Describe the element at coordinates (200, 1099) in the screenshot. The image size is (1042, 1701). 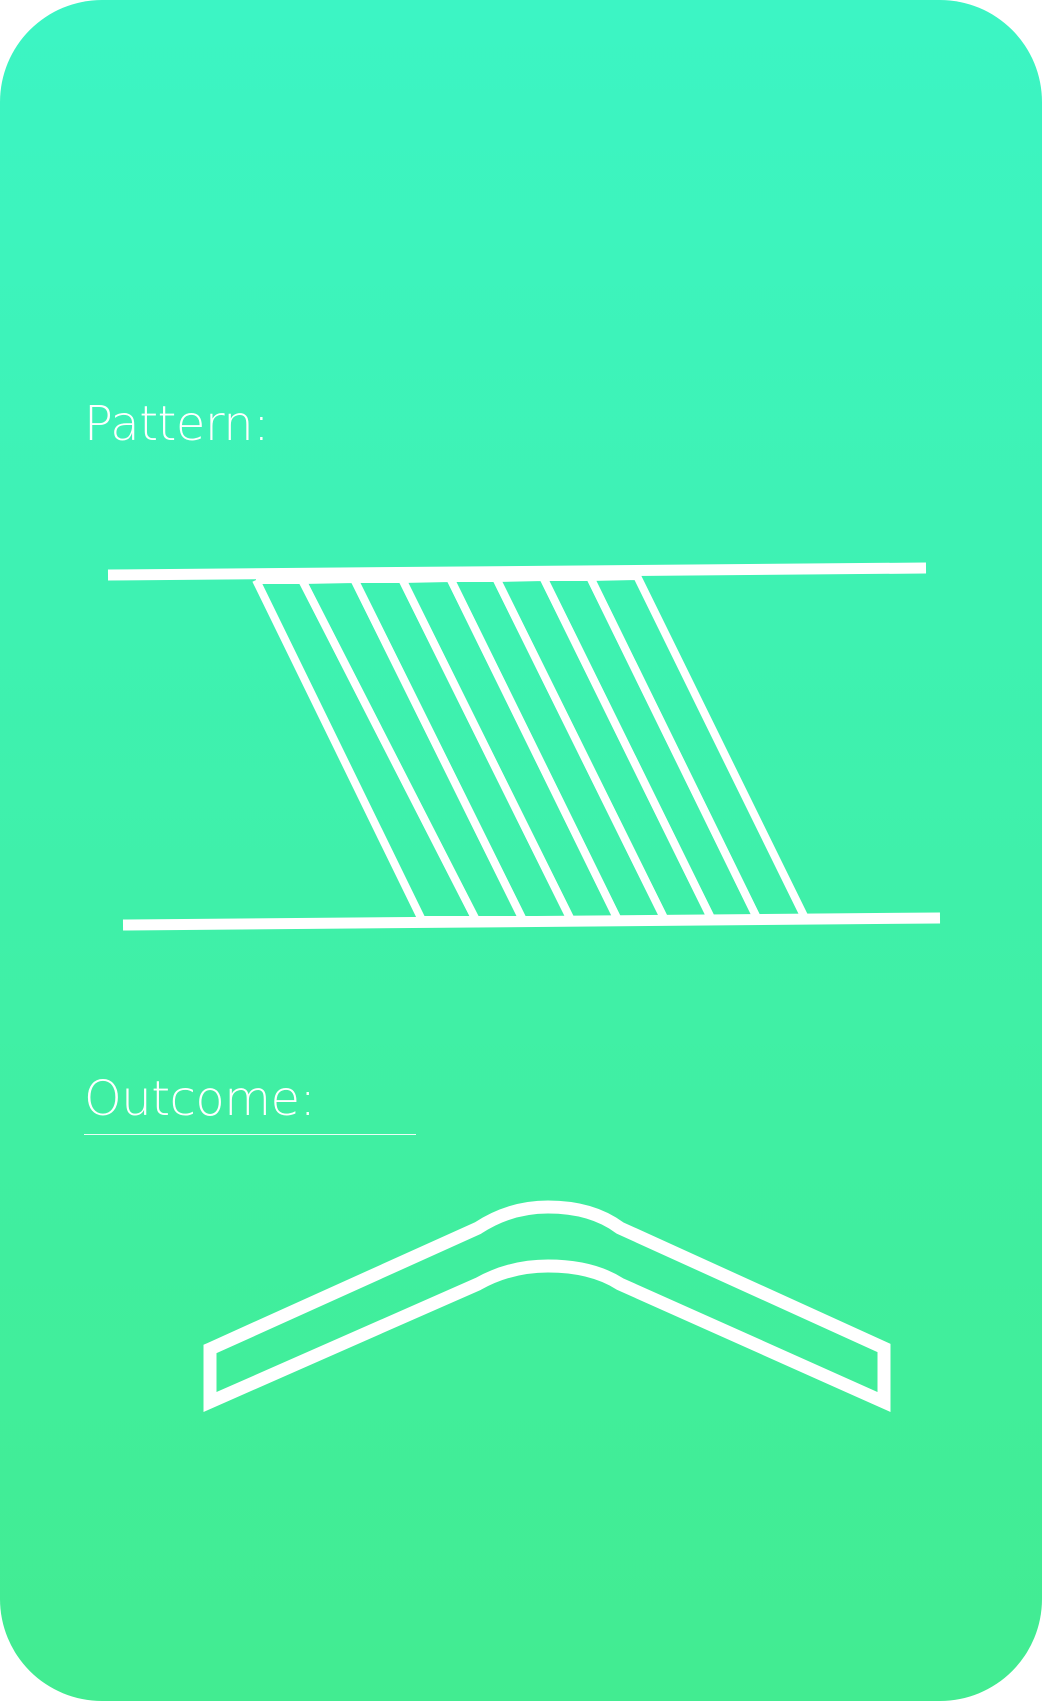
I see `outcome-label: Outcome:` at that location.